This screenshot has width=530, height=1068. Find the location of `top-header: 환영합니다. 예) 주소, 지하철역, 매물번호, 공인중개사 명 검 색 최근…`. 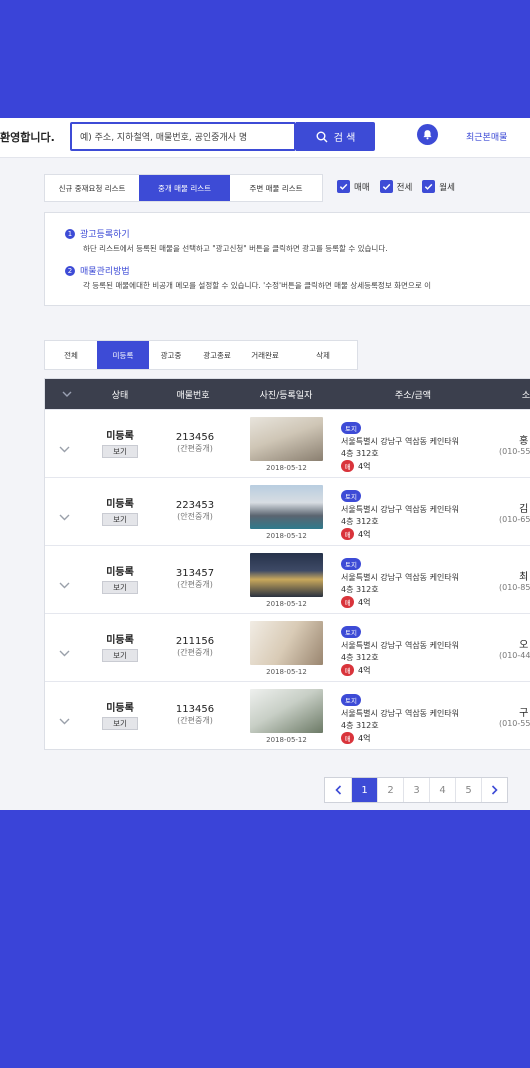

top-header: 환영합니다. 예) 주소, 지하철역, 매물번호, 공인중개사 명 검 색 최근… is located at coordinates (265, 138).